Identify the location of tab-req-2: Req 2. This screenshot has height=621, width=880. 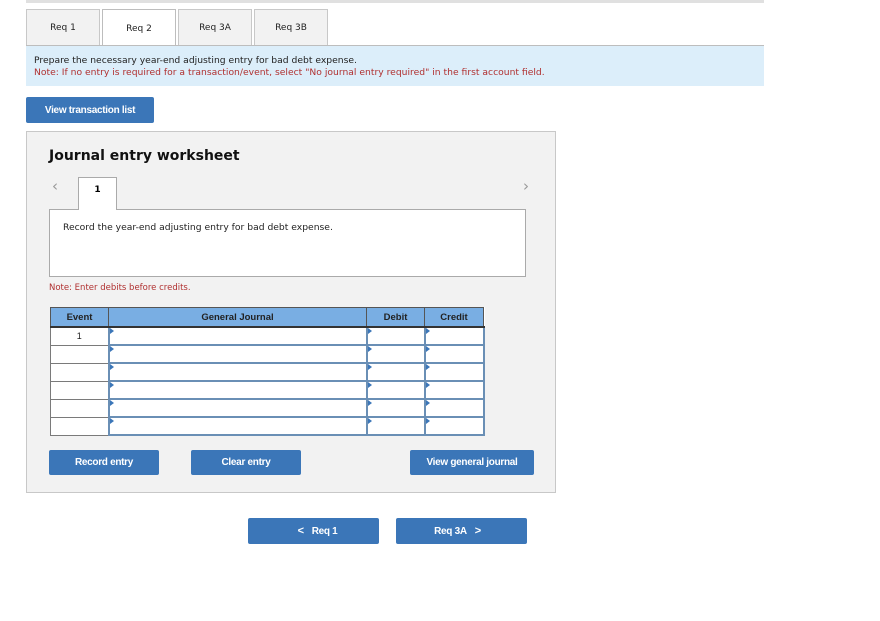
(139, 28).